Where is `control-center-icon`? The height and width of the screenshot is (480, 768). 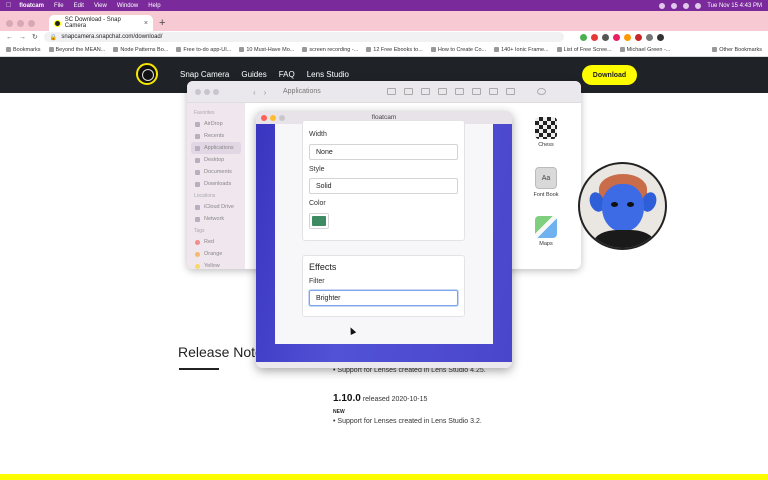
control-center-icon is located at coordinates (698, 5).